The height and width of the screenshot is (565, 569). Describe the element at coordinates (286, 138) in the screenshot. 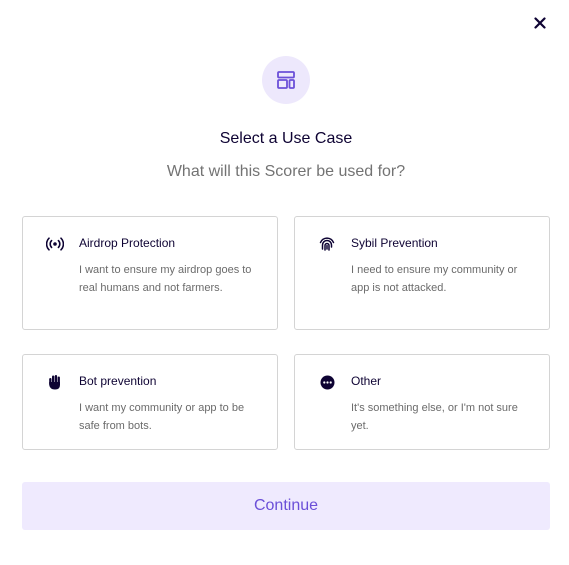

I see `dialog-title: Select a Use Case` at that location.